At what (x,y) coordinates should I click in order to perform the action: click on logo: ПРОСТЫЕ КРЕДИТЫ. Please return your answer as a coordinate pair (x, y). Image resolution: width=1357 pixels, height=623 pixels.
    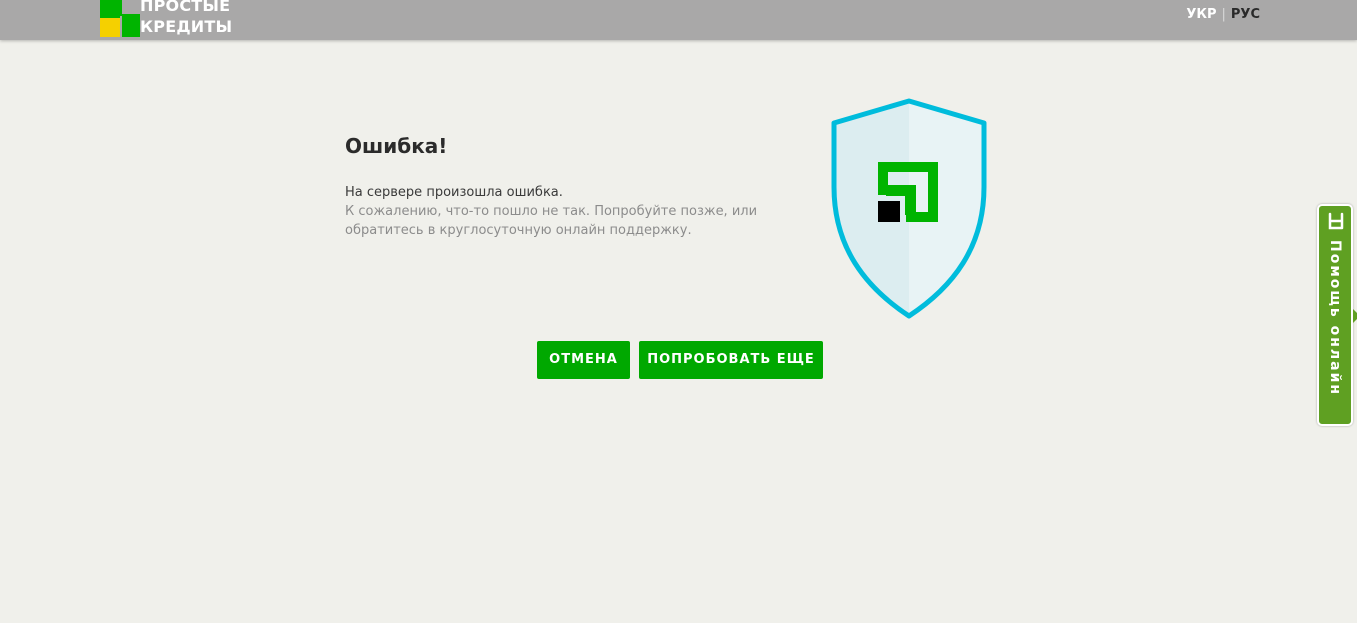
    Looking at the image, I should click on (175, 18).